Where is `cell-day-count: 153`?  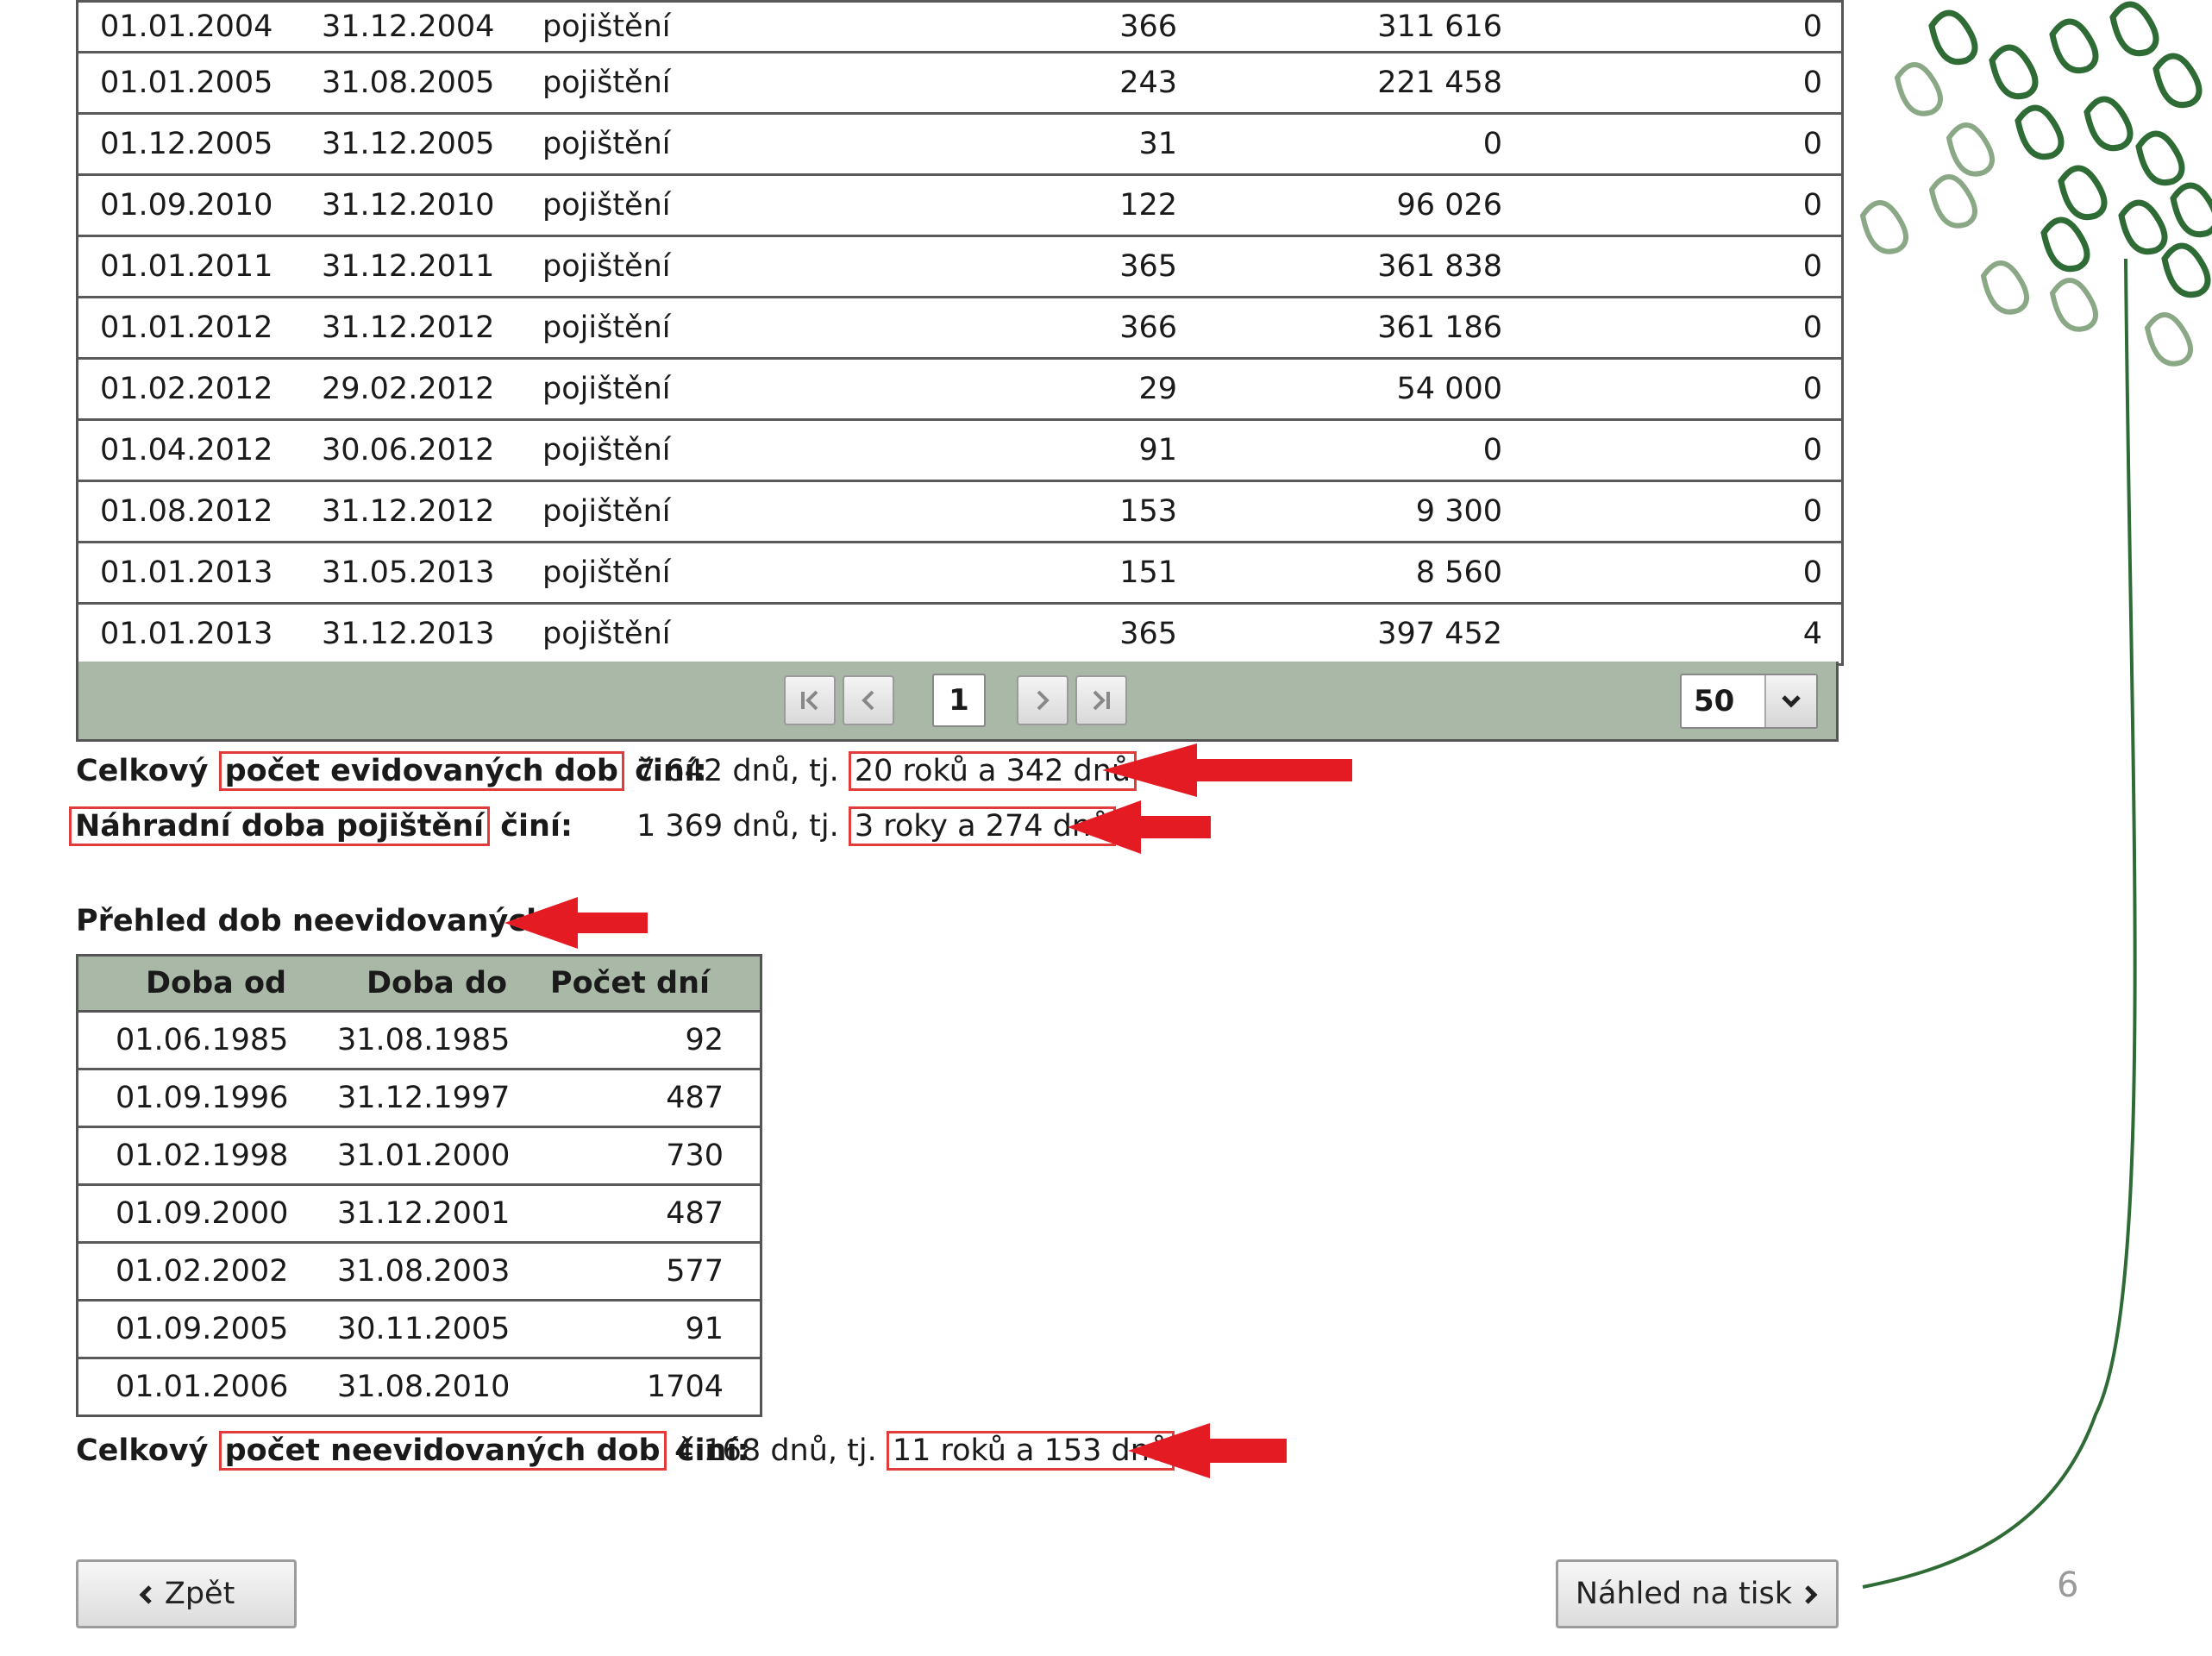
cell-day-count: 153 is located at coordinates (1148, 512).